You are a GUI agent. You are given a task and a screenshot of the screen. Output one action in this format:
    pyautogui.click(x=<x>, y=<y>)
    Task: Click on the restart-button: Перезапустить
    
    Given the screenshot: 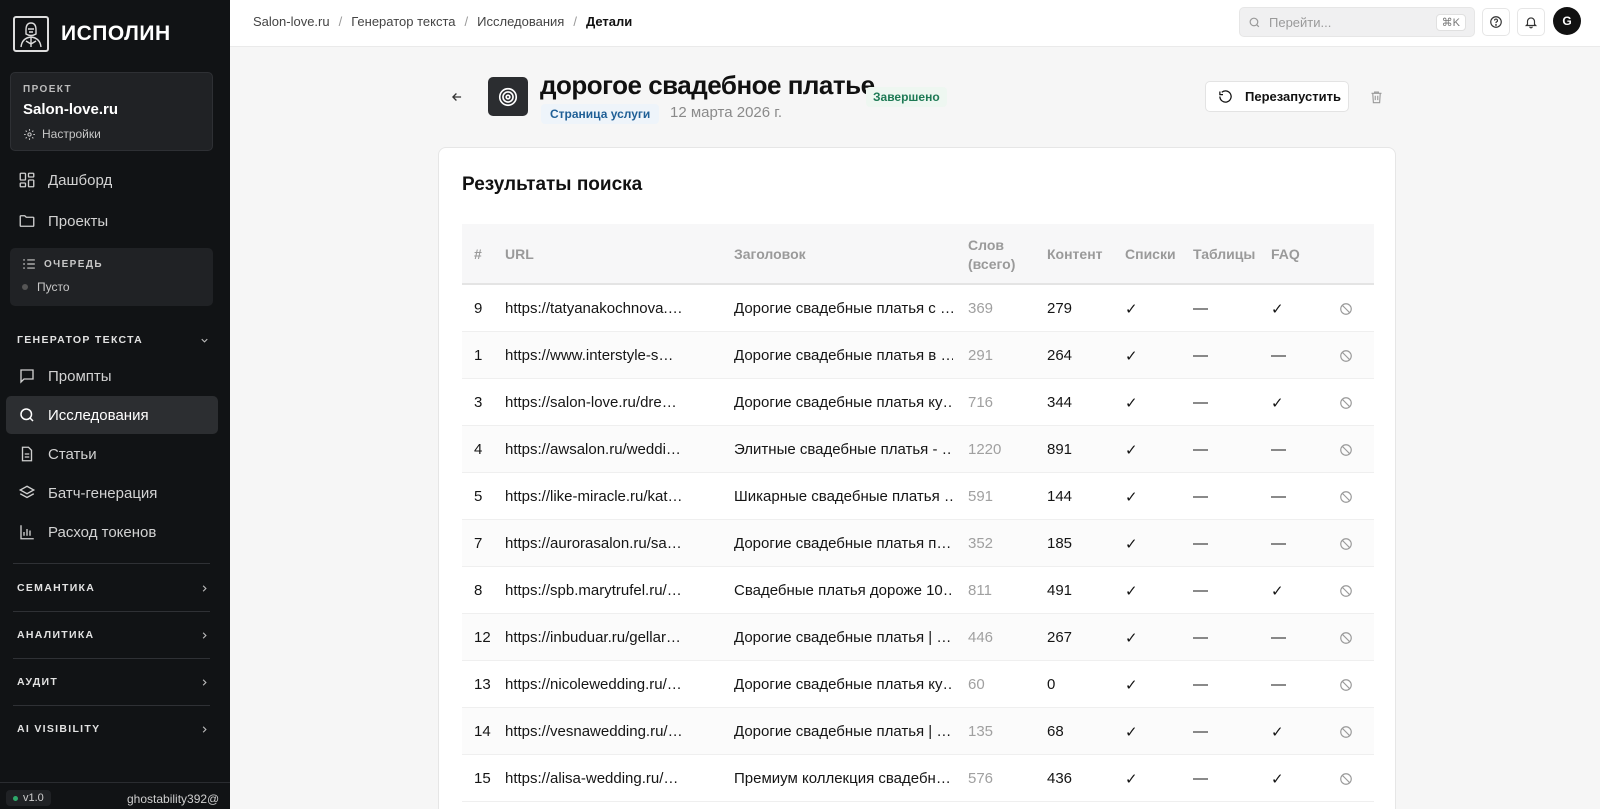 What is the action you would take?
    pyautogui.click(x=1277, y=96)
    